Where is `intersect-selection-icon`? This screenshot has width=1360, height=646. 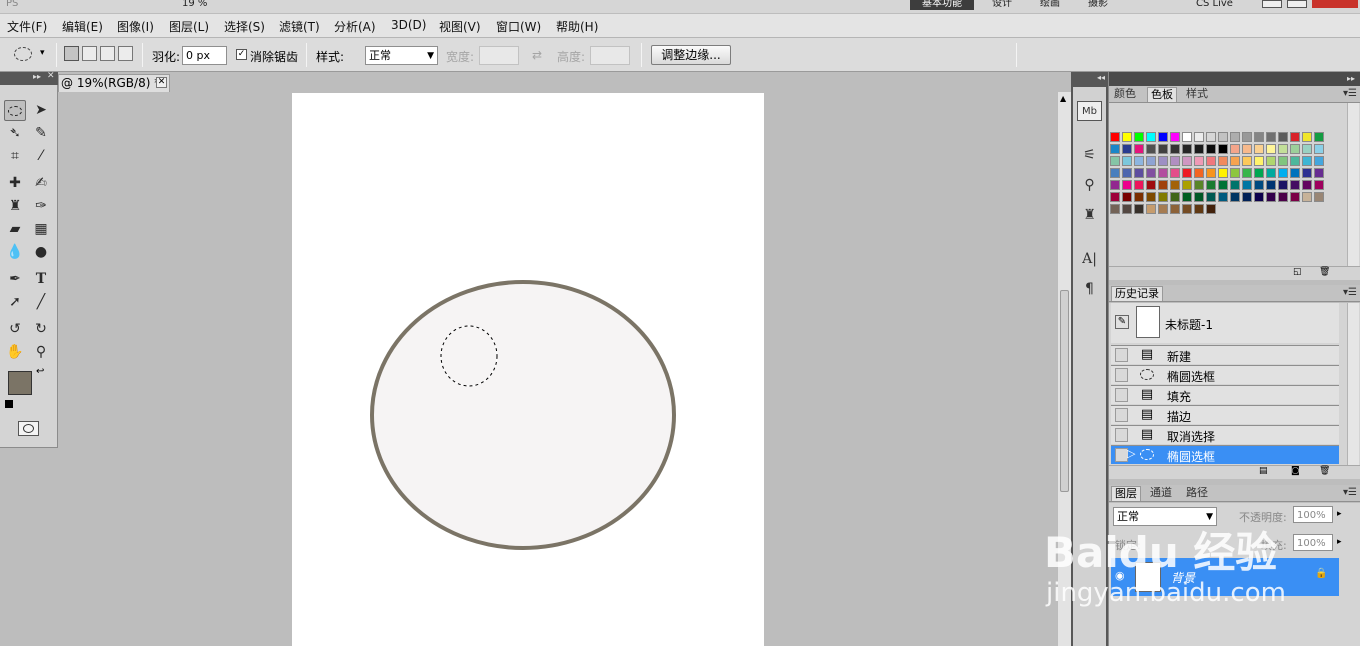 intersect-selection-icon is located at coordinates (125, 53).